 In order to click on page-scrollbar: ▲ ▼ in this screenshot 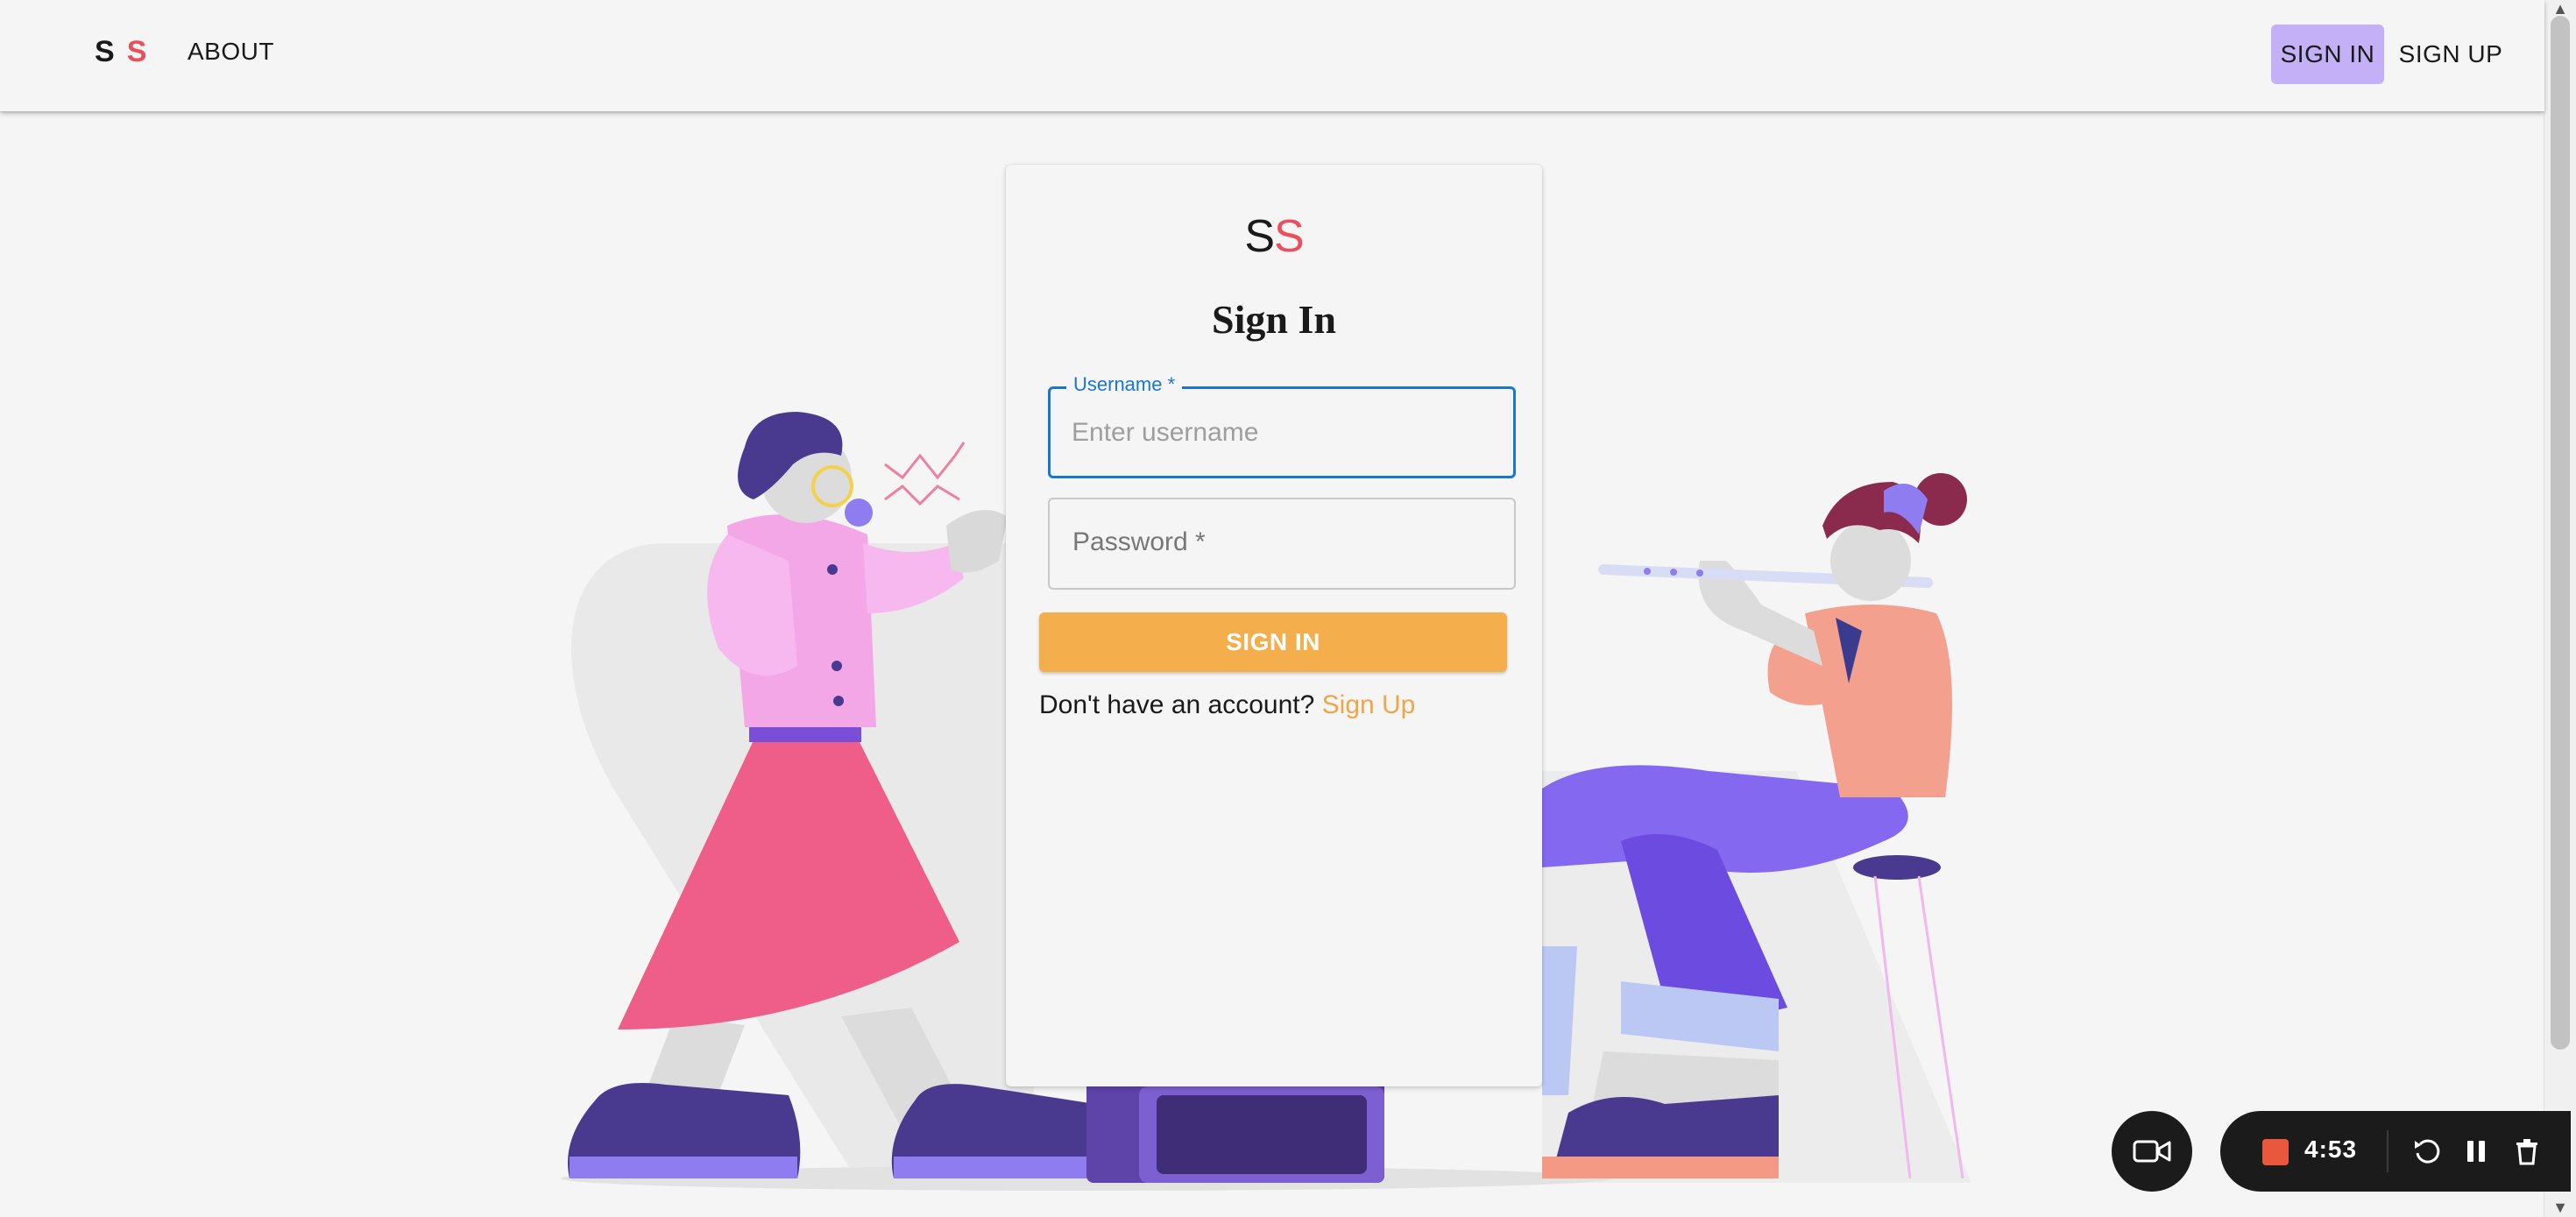, I will do `click(2560, 608)`.